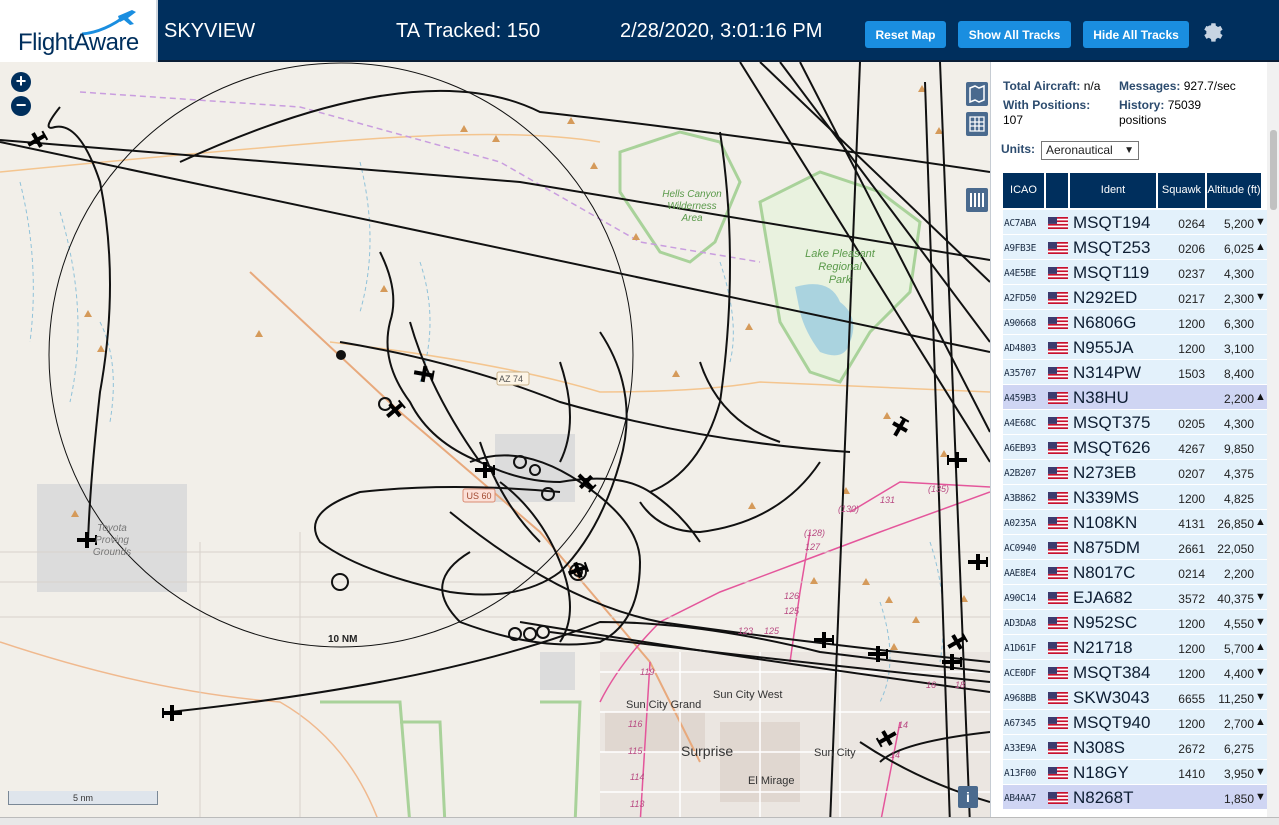 Image resolution: width=1279 pixels, height=825 pixels. What do you see at coordinates (707, 751) in the screenshot?
I see `surprise-label: Surprise` at bounding box center [707, 751].